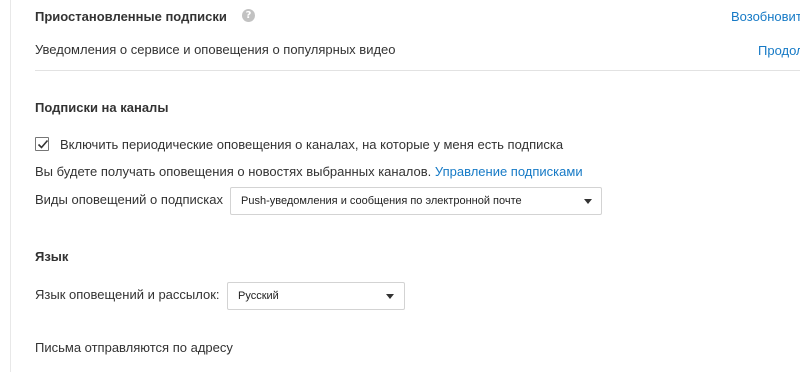  I want to click on notification-types-label: Виды оповещений о подписках, so click(129, 199).